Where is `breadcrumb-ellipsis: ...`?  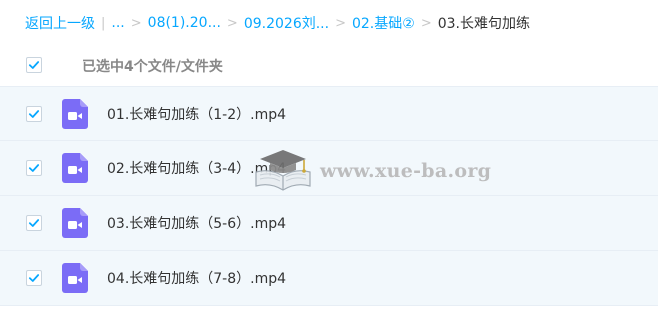 breadcrumb-ellipsis: ... is located at coordinates (117, 23).